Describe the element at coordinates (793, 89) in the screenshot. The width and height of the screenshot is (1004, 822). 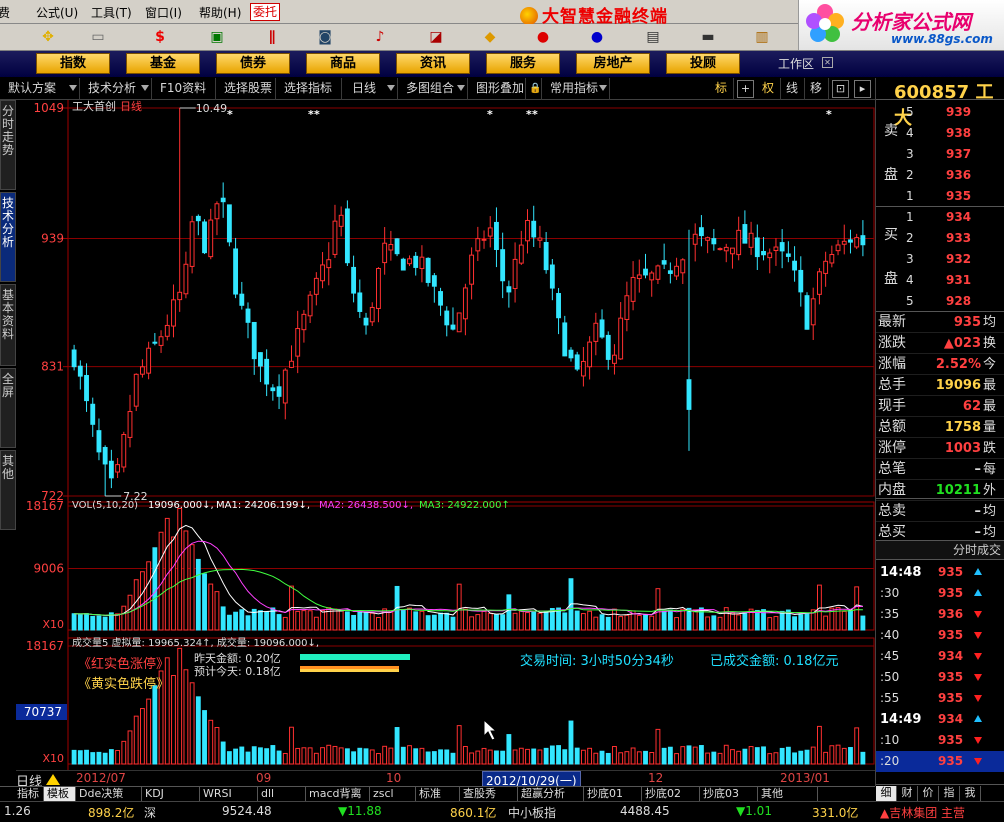
I see `line-button: 线` at that location.